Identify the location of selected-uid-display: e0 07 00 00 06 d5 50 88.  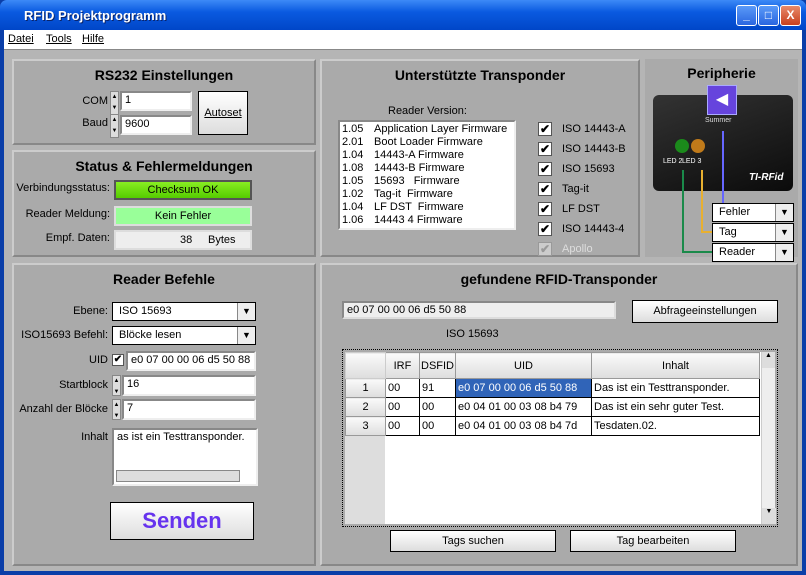
(479, 310).